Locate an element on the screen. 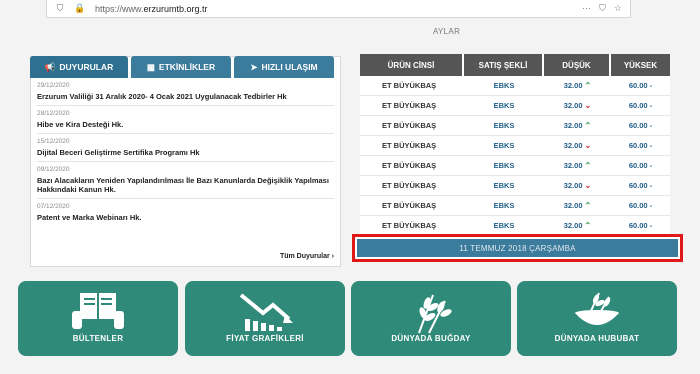 This screenshot has width=700, height=374. url-text: https://www.erzurumtb.org.tr is located at coordinates (151, 9).